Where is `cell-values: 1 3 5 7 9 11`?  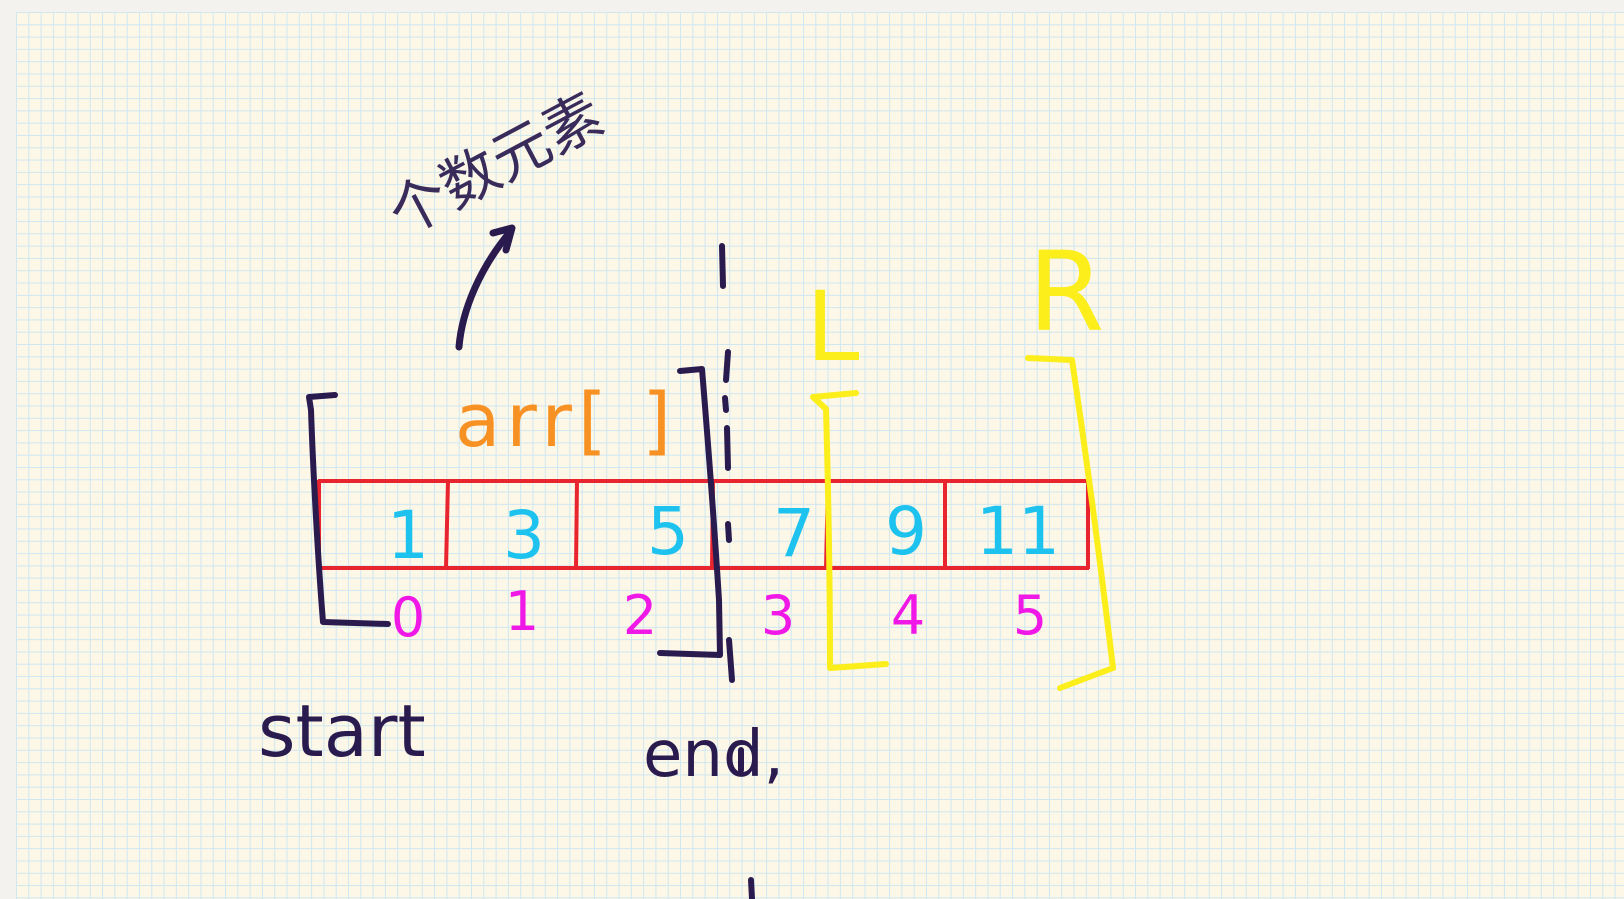
cell-values: 1 3 5 7 9 11 is located at coordinates (723, 533).